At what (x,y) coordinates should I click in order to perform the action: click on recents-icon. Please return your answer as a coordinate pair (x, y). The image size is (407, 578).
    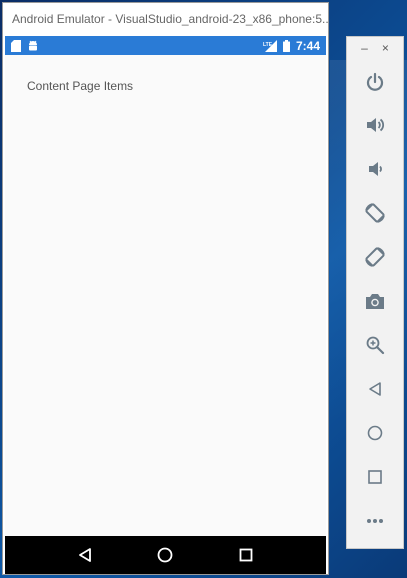
    Looking at the image, I should click on (375, 477).